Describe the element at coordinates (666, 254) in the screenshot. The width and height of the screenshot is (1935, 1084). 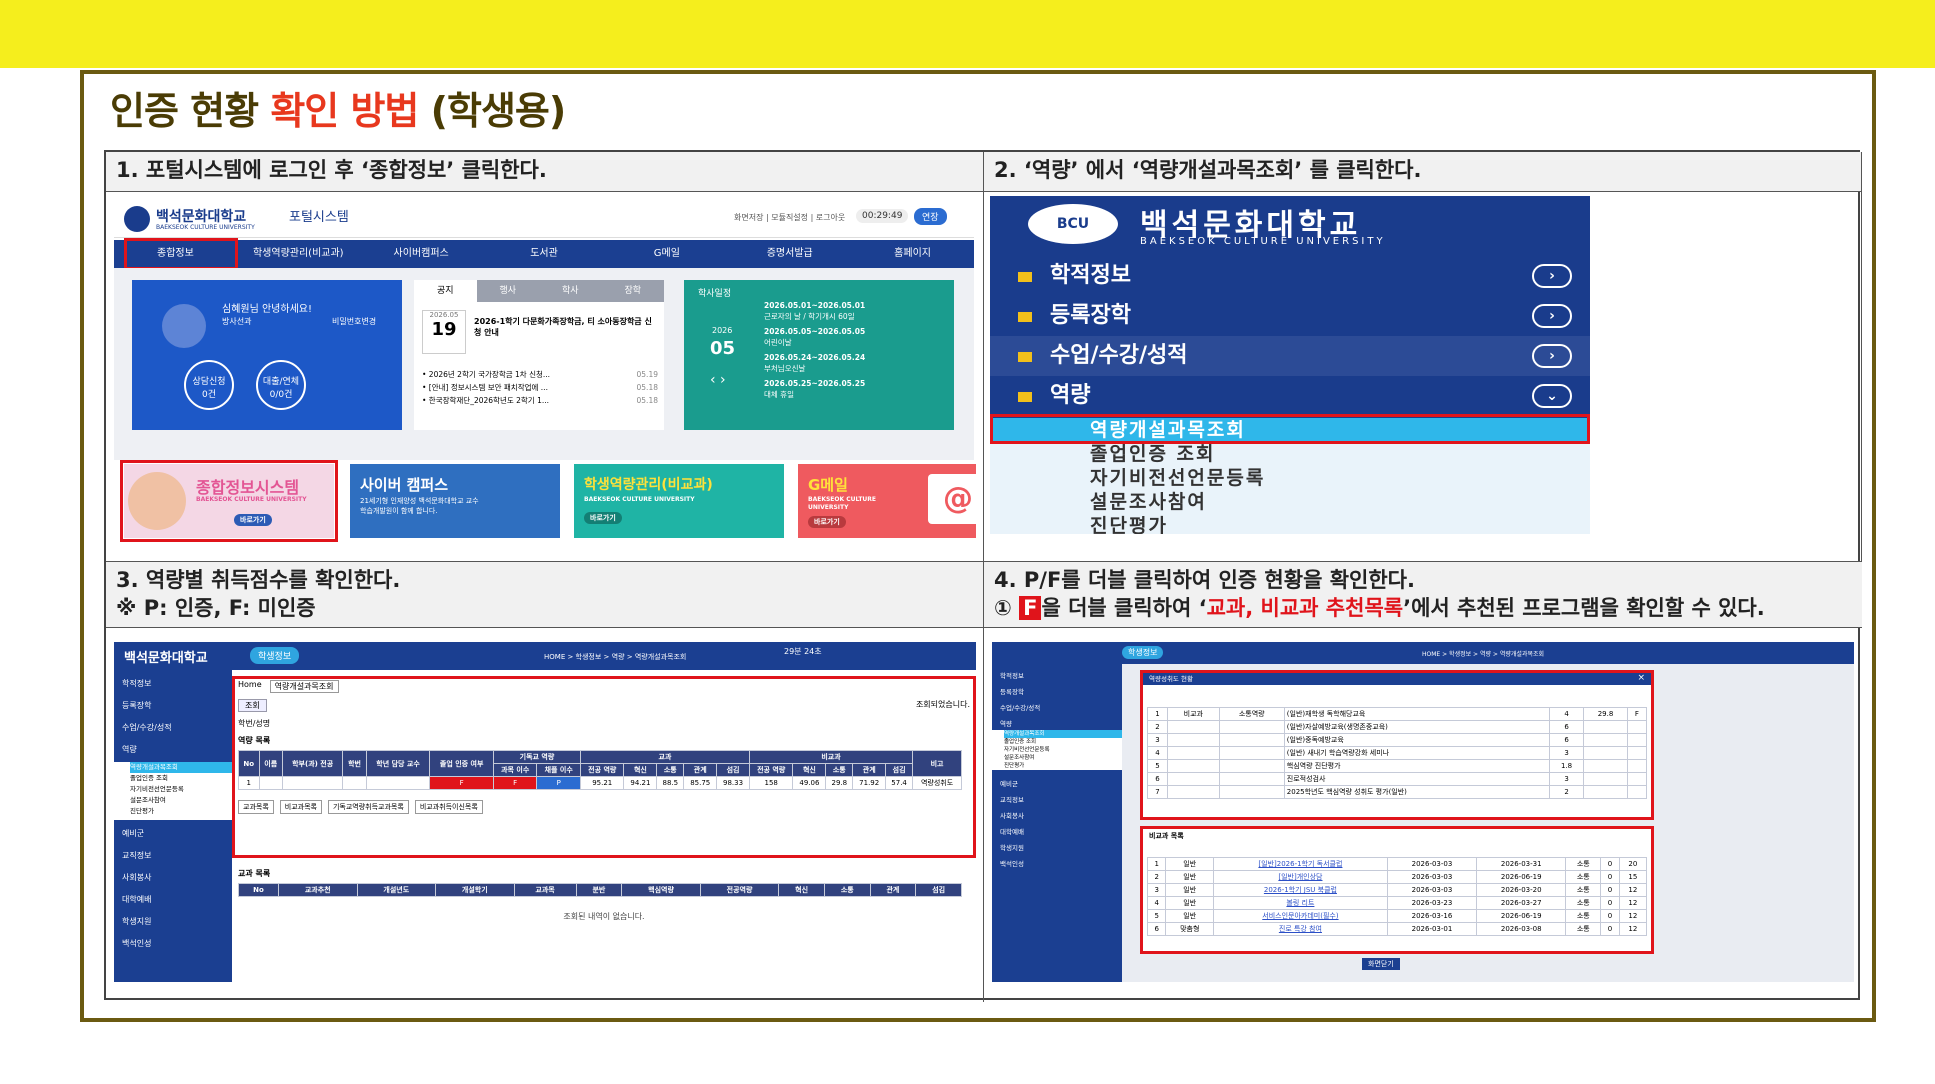
I see `nav-item-gmail: G메일` at that location.